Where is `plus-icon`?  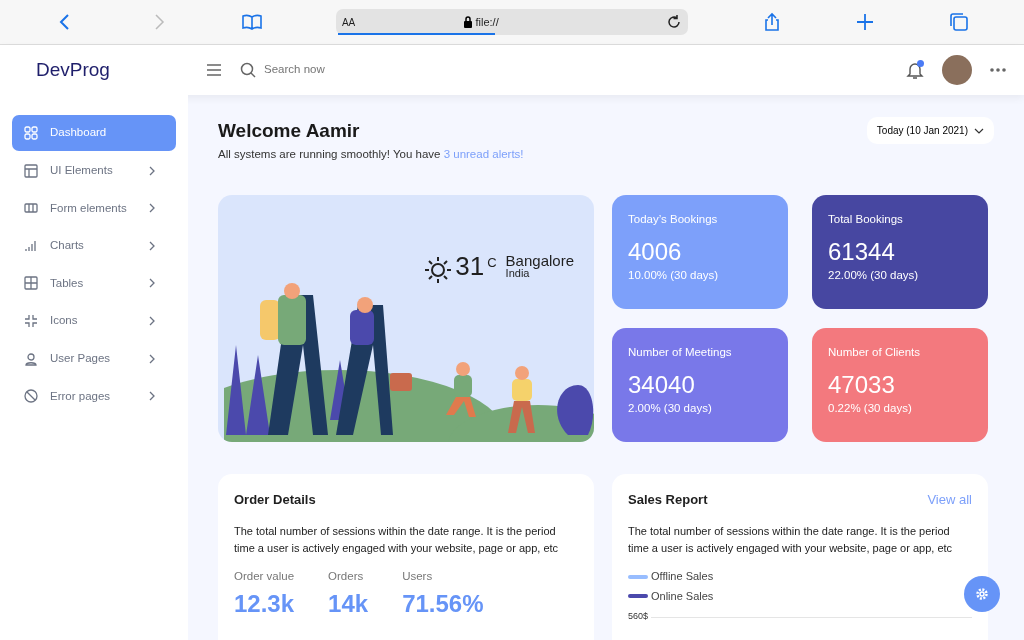 plus-icon is located at coordinates (865, 22).